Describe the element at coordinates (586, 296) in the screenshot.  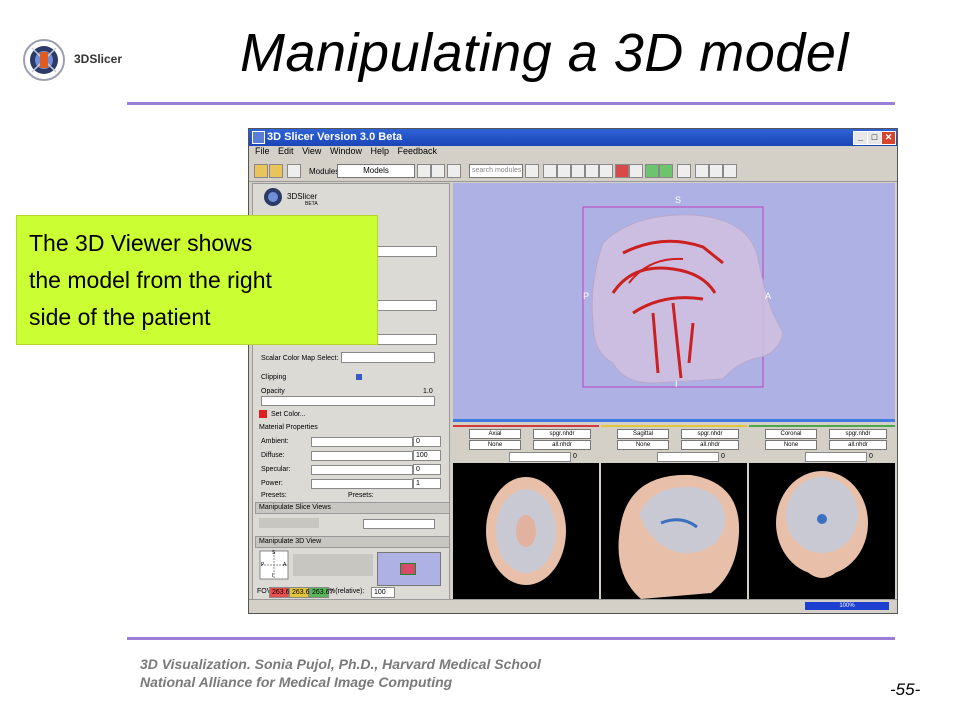
I see `orient-posterior-label: P` at that location.